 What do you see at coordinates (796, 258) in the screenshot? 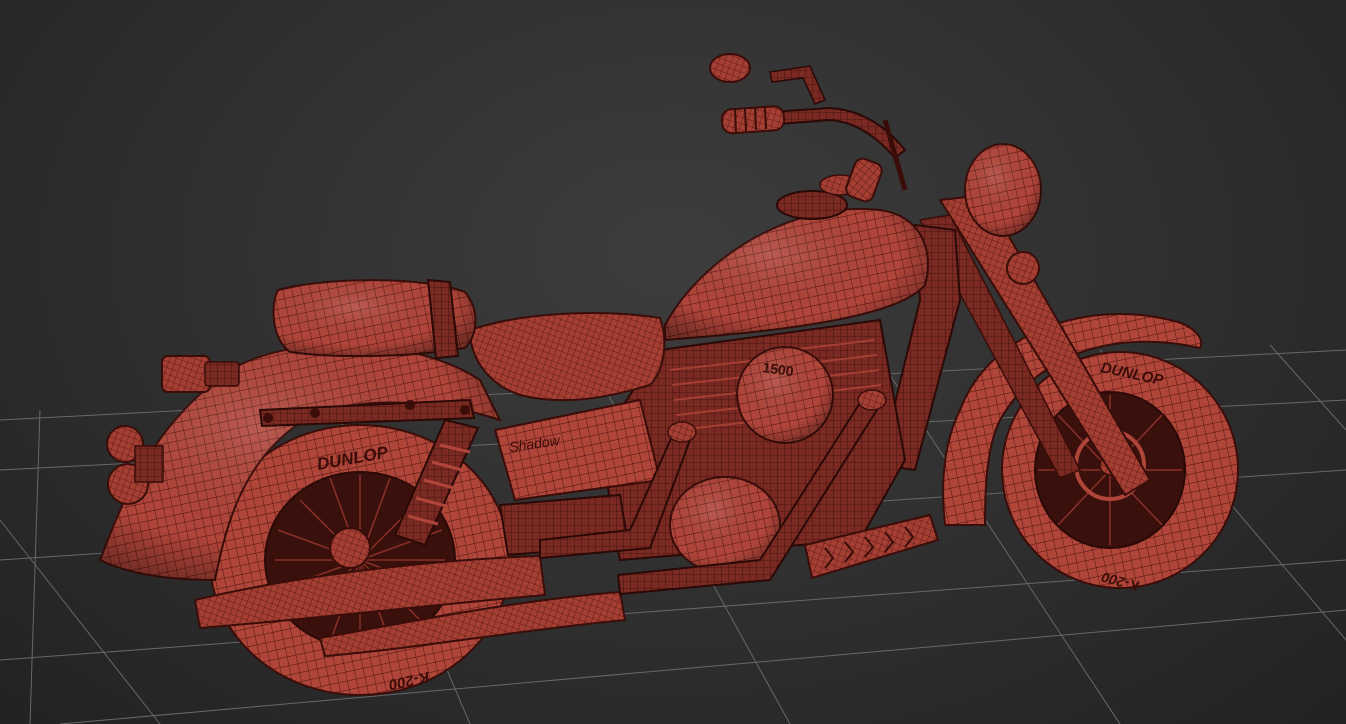
I see `fuel-tank` at bounding box center [796, 258].